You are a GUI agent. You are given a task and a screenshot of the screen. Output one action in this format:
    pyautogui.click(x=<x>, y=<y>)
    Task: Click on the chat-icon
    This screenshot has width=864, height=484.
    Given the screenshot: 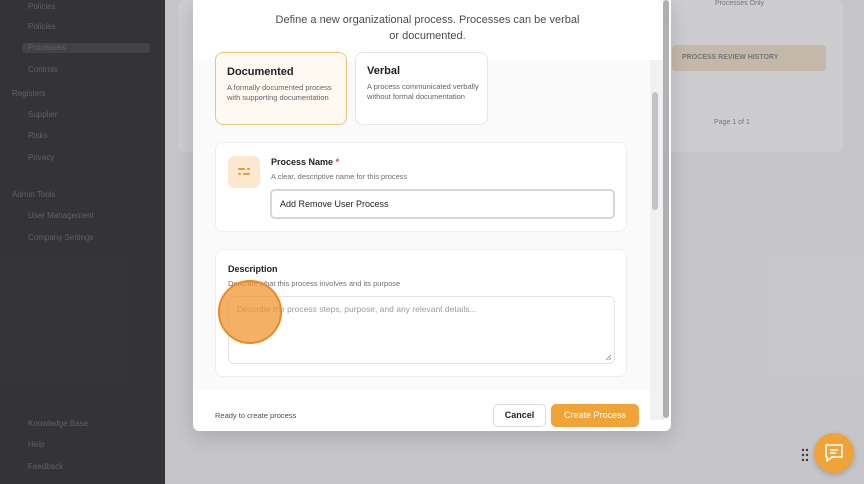 What is the action you would take?
    pyautogui.click(x=834, y=453)
    